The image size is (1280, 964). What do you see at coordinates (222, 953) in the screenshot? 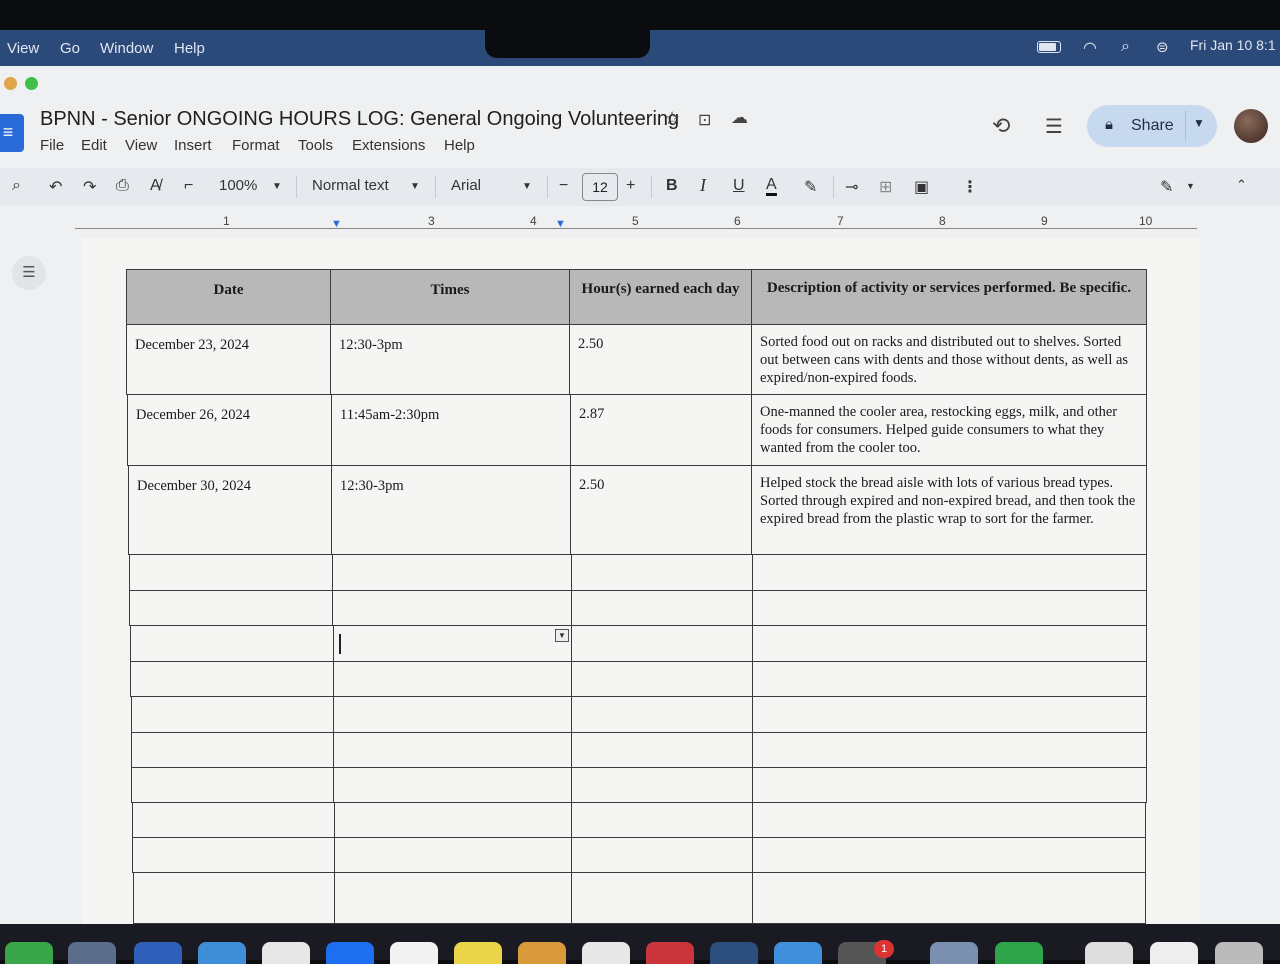
I see `dock-app-safari` at bounding box center [222, 953].